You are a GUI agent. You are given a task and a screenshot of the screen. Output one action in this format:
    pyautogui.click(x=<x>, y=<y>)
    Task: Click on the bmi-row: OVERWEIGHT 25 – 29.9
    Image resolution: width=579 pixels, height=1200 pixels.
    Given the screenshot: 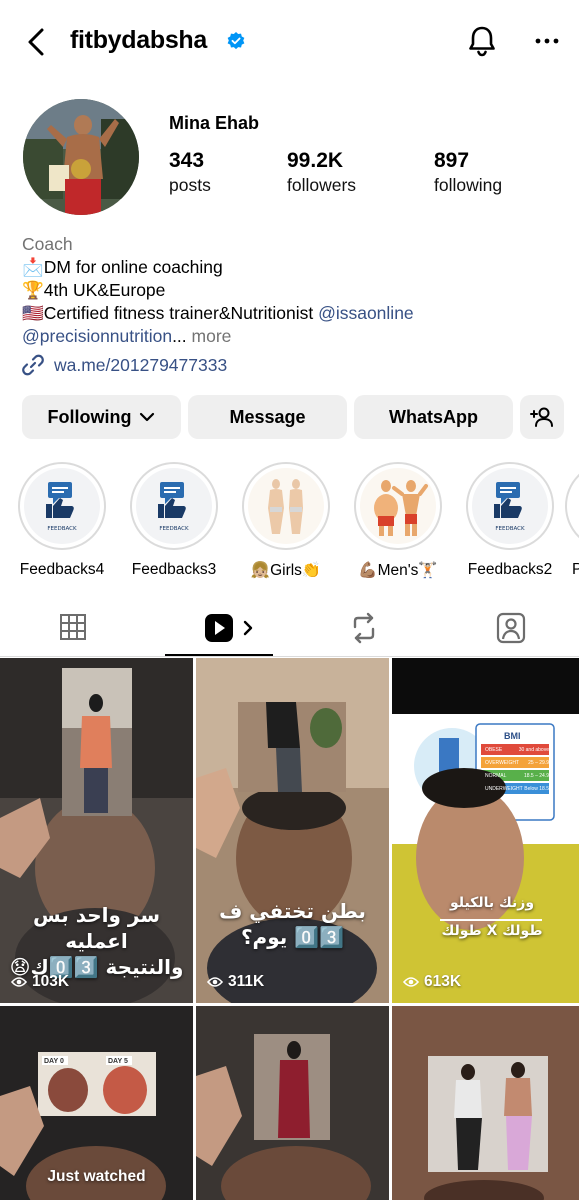 What is the action you would take?
    pyautogui.click(x=517, y=763)
    